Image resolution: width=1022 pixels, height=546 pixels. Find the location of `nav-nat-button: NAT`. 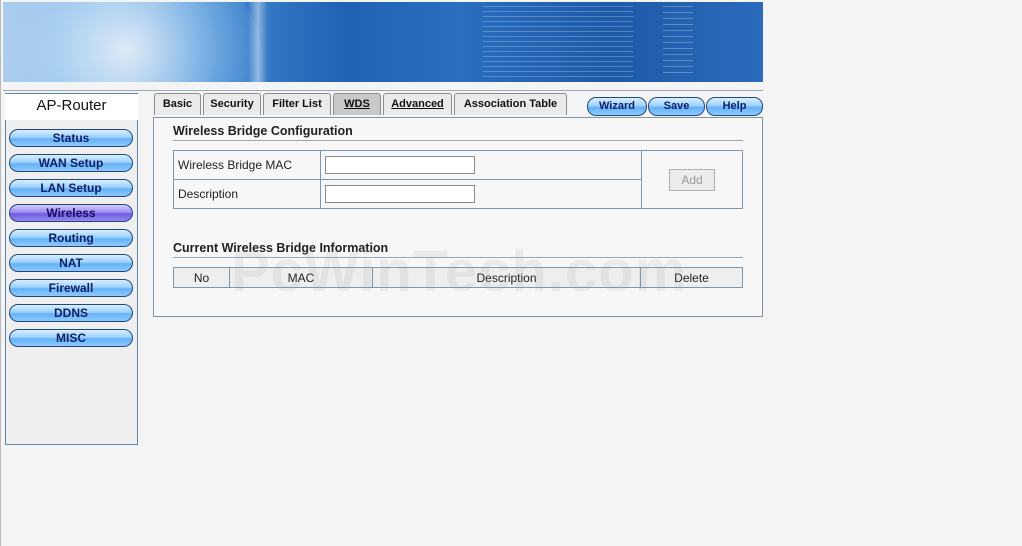

nav-nat-button: NAT is located at coordinates (71, 263).